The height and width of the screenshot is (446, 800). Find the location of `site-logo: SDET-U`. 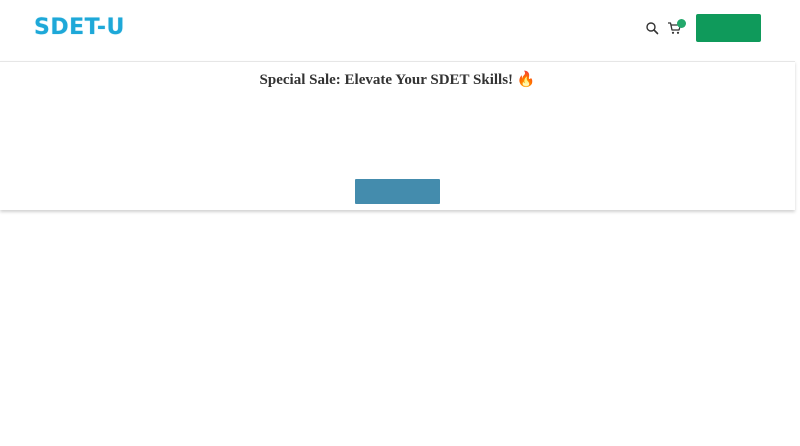

site-logo: SDET-U is located at coordinates (96, 27).